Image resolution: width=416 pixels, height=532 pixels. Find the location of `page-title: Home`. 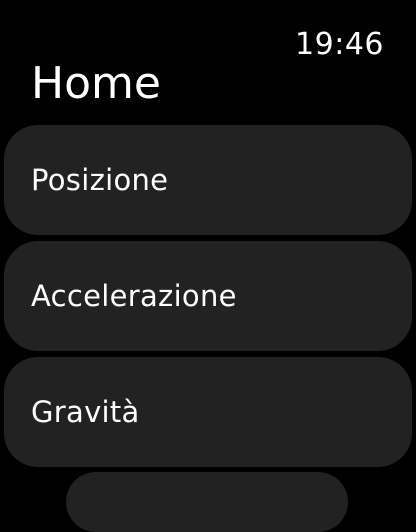

page-title: Home is located at coordinates (96, 83).